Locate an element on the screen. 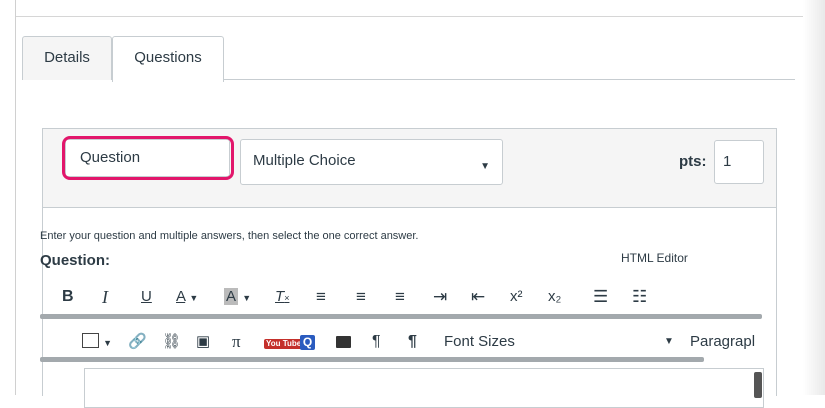 The width and height of the screenshot is (825, 408). quizlet-icon: Q is located at coordinates (307, 342).